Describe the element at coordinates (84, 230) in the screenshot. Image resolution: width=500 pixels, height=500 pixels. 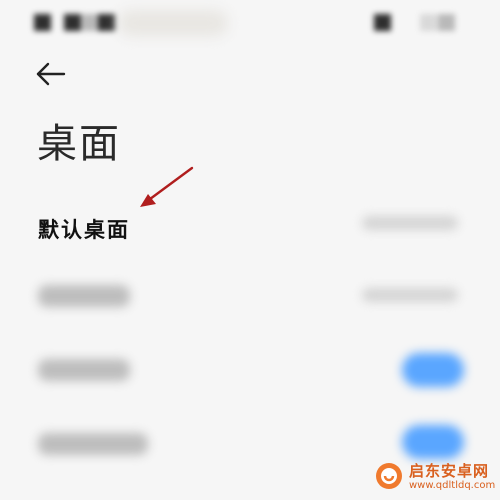
I see `setting-label-default-launcher: 默认桌面` at that location.